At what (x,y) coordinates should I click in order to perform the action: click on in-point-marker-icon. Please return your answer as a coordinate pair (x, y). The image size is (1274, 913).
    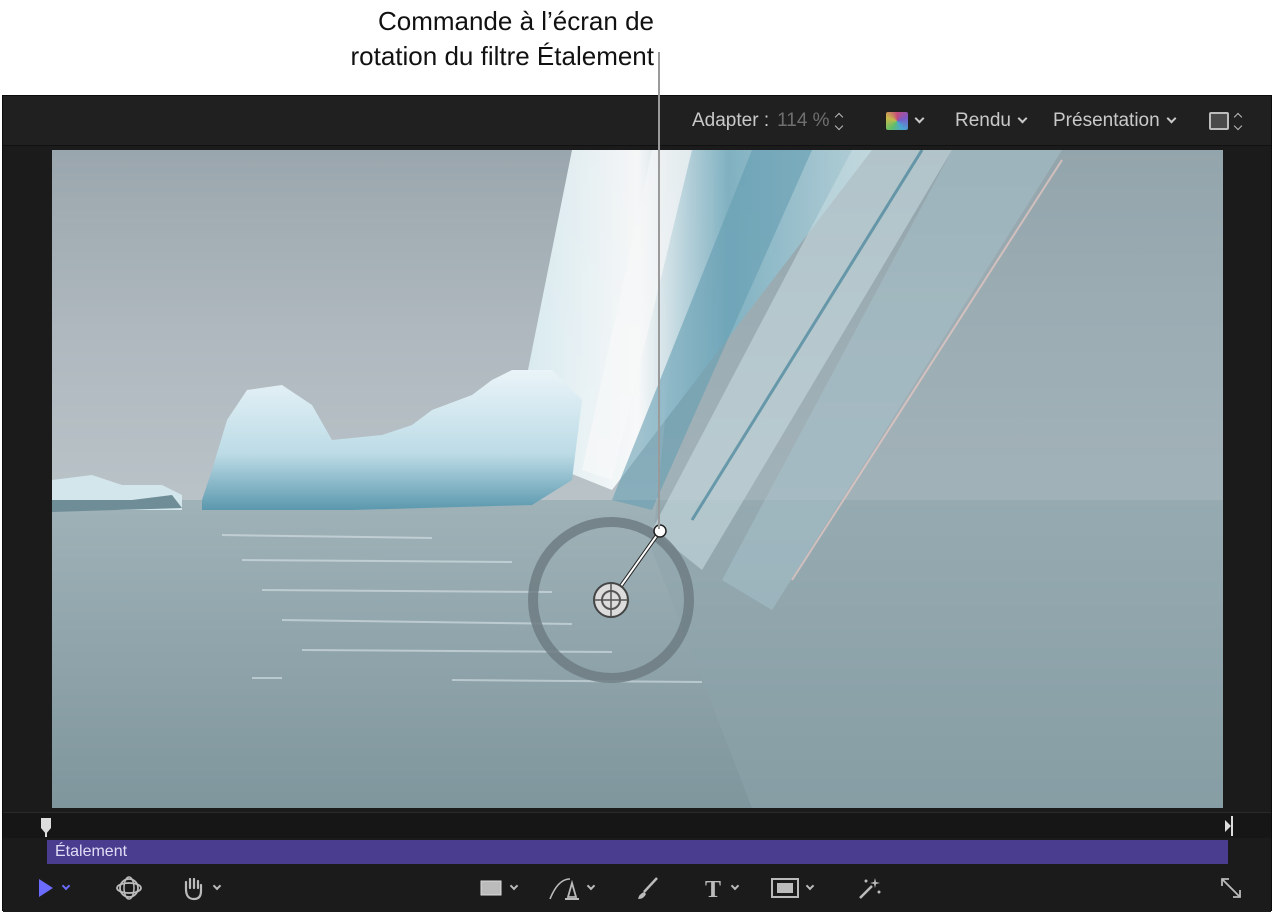
    Looking at the image, I should click on (46, 827).